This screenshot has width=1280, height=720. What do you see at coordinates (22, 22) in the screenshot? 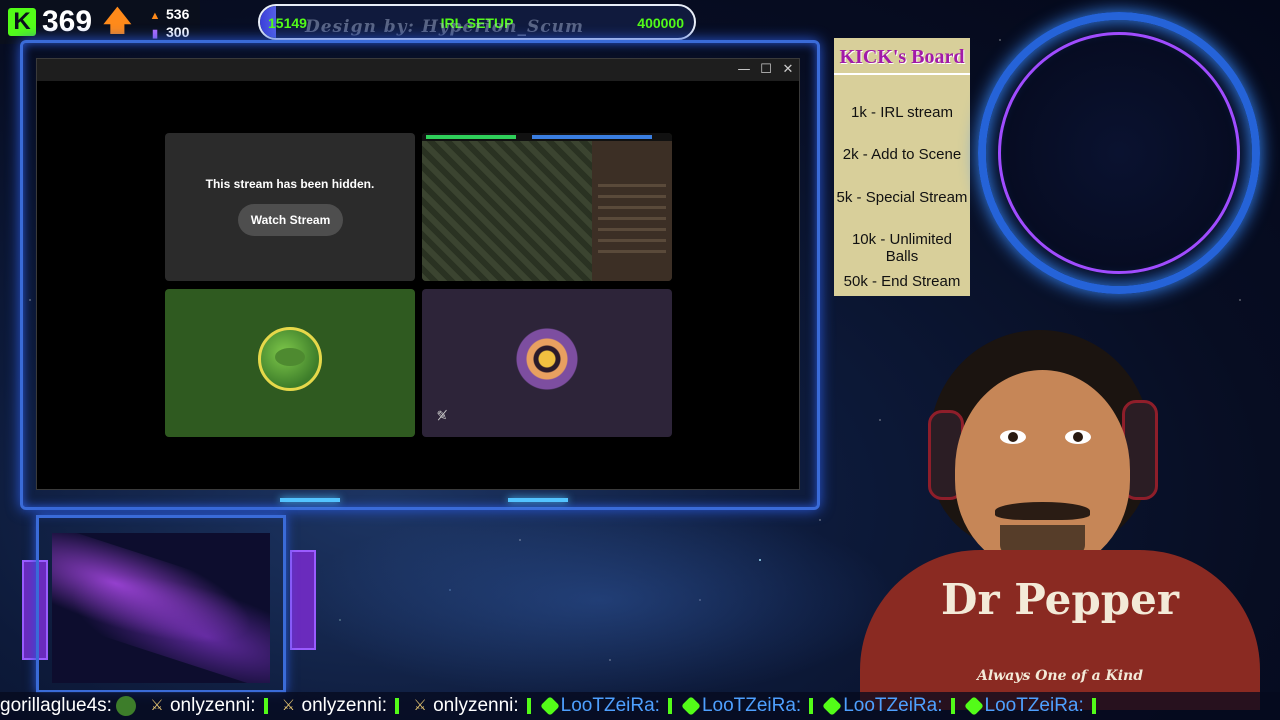
I see `kick-logo-icon: K` at bounding box center [22, 22].